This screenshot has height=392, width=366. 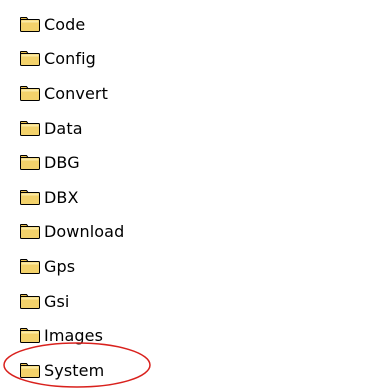 What do you see at coordinates (76, 93) in the screenshot?
I see `folder-label: Convert` at bounding box center [76, 93].